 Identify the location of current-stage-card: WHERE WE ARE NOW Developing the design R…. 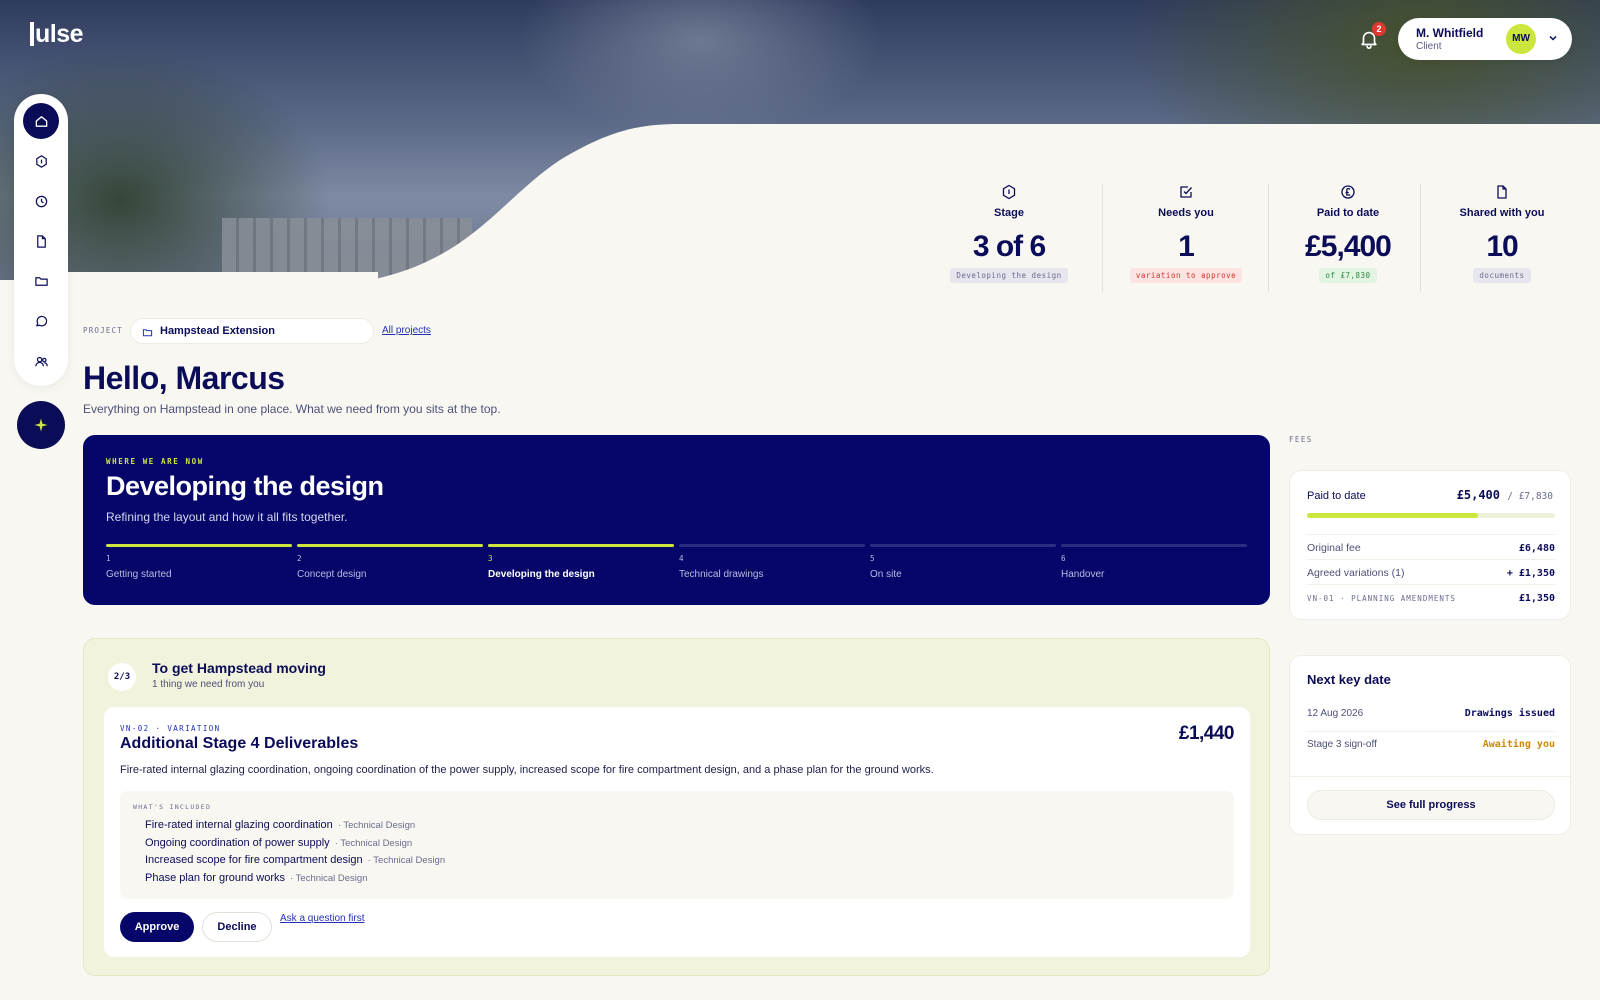
(676, 520).